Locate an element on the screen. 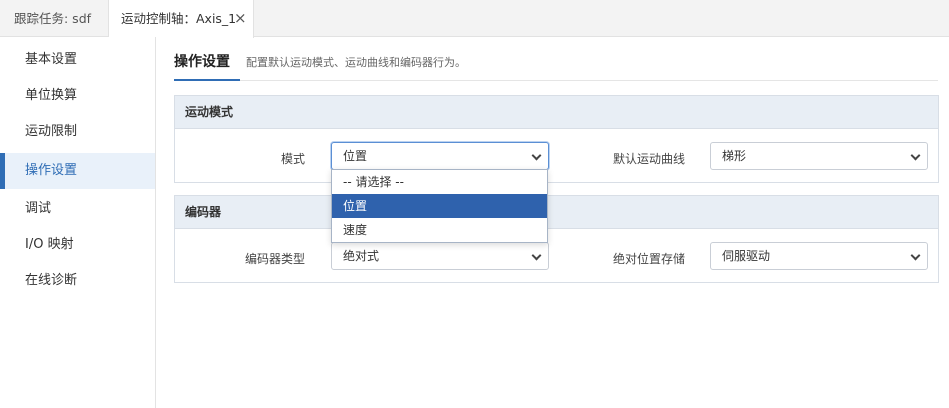 The width and height of the screenshot is (949, 408). sidebar-item-label: 操作设置 is located at coordinates (51, 170).